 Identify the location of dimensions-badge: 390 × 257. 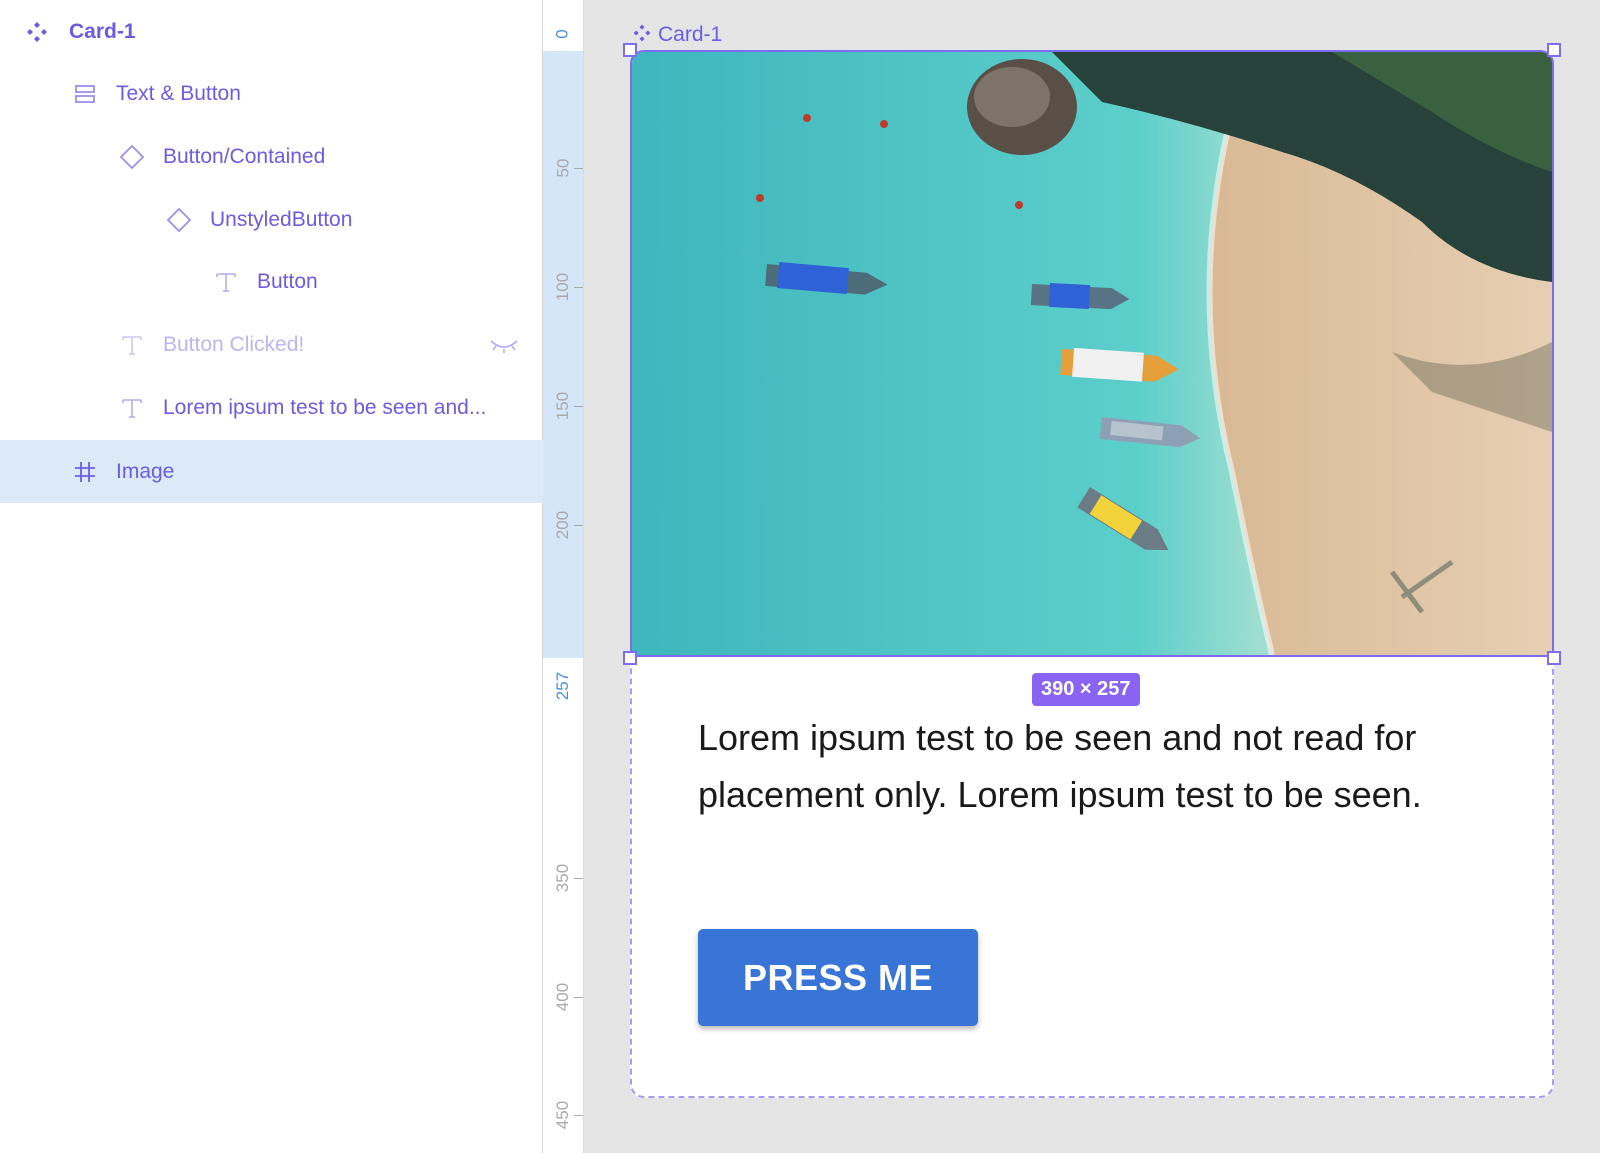
(1086, 689).